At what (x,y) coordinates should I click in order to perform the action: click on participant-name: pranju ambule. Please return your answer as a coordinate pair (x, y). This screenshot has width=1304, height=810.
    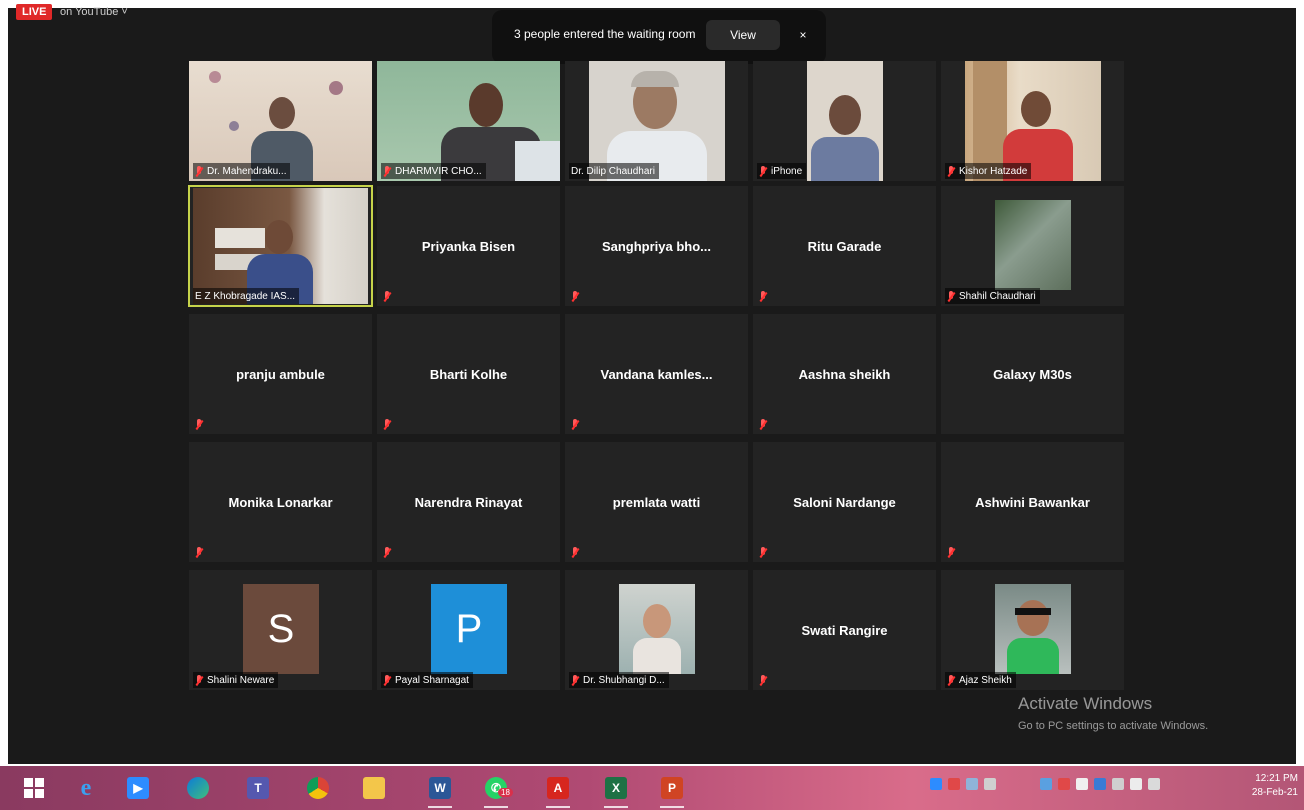
    Looking at the image, I should click on (280, 374).